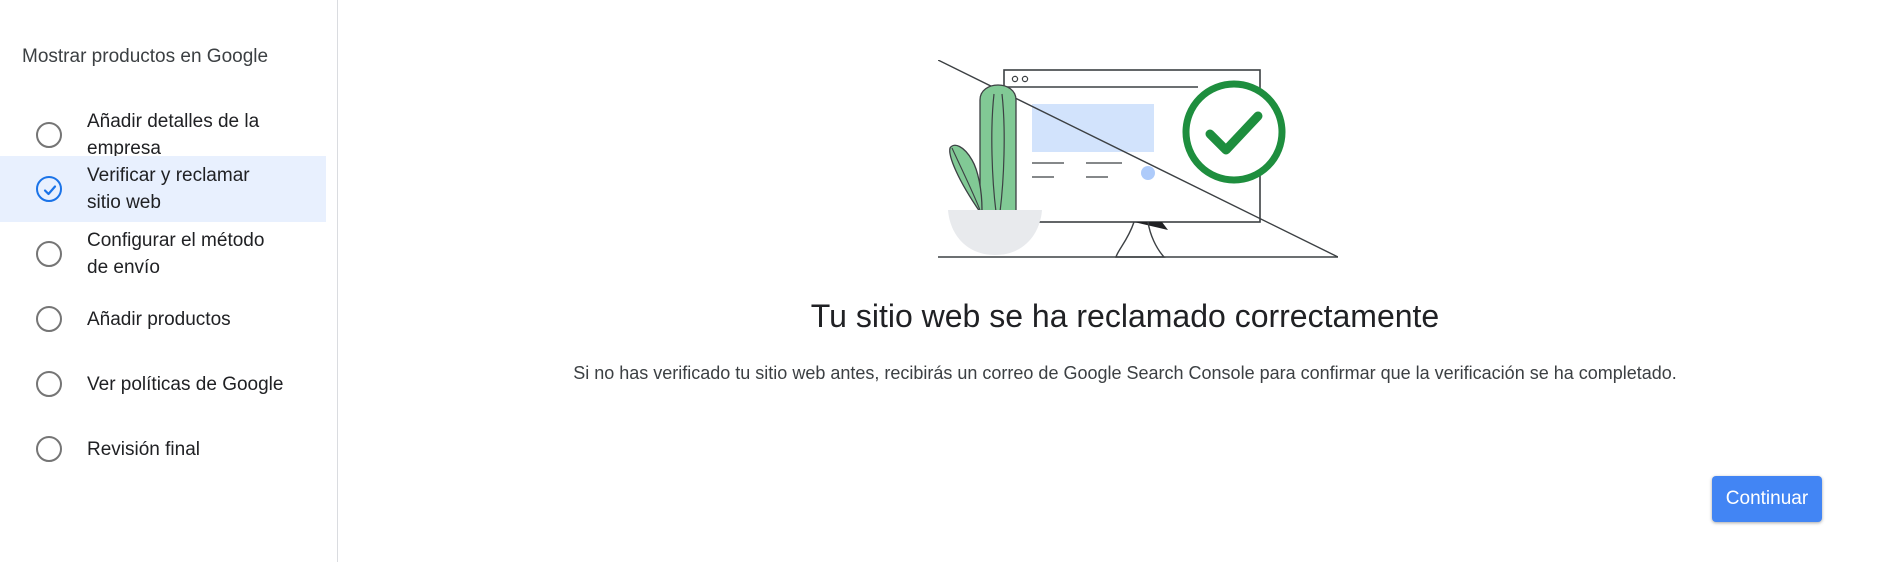 This screenshot has height=562, width=1878. Describe the element at coordinates (1767, 499) in the screenshot. I see `continue-button: Continuar` at that location.